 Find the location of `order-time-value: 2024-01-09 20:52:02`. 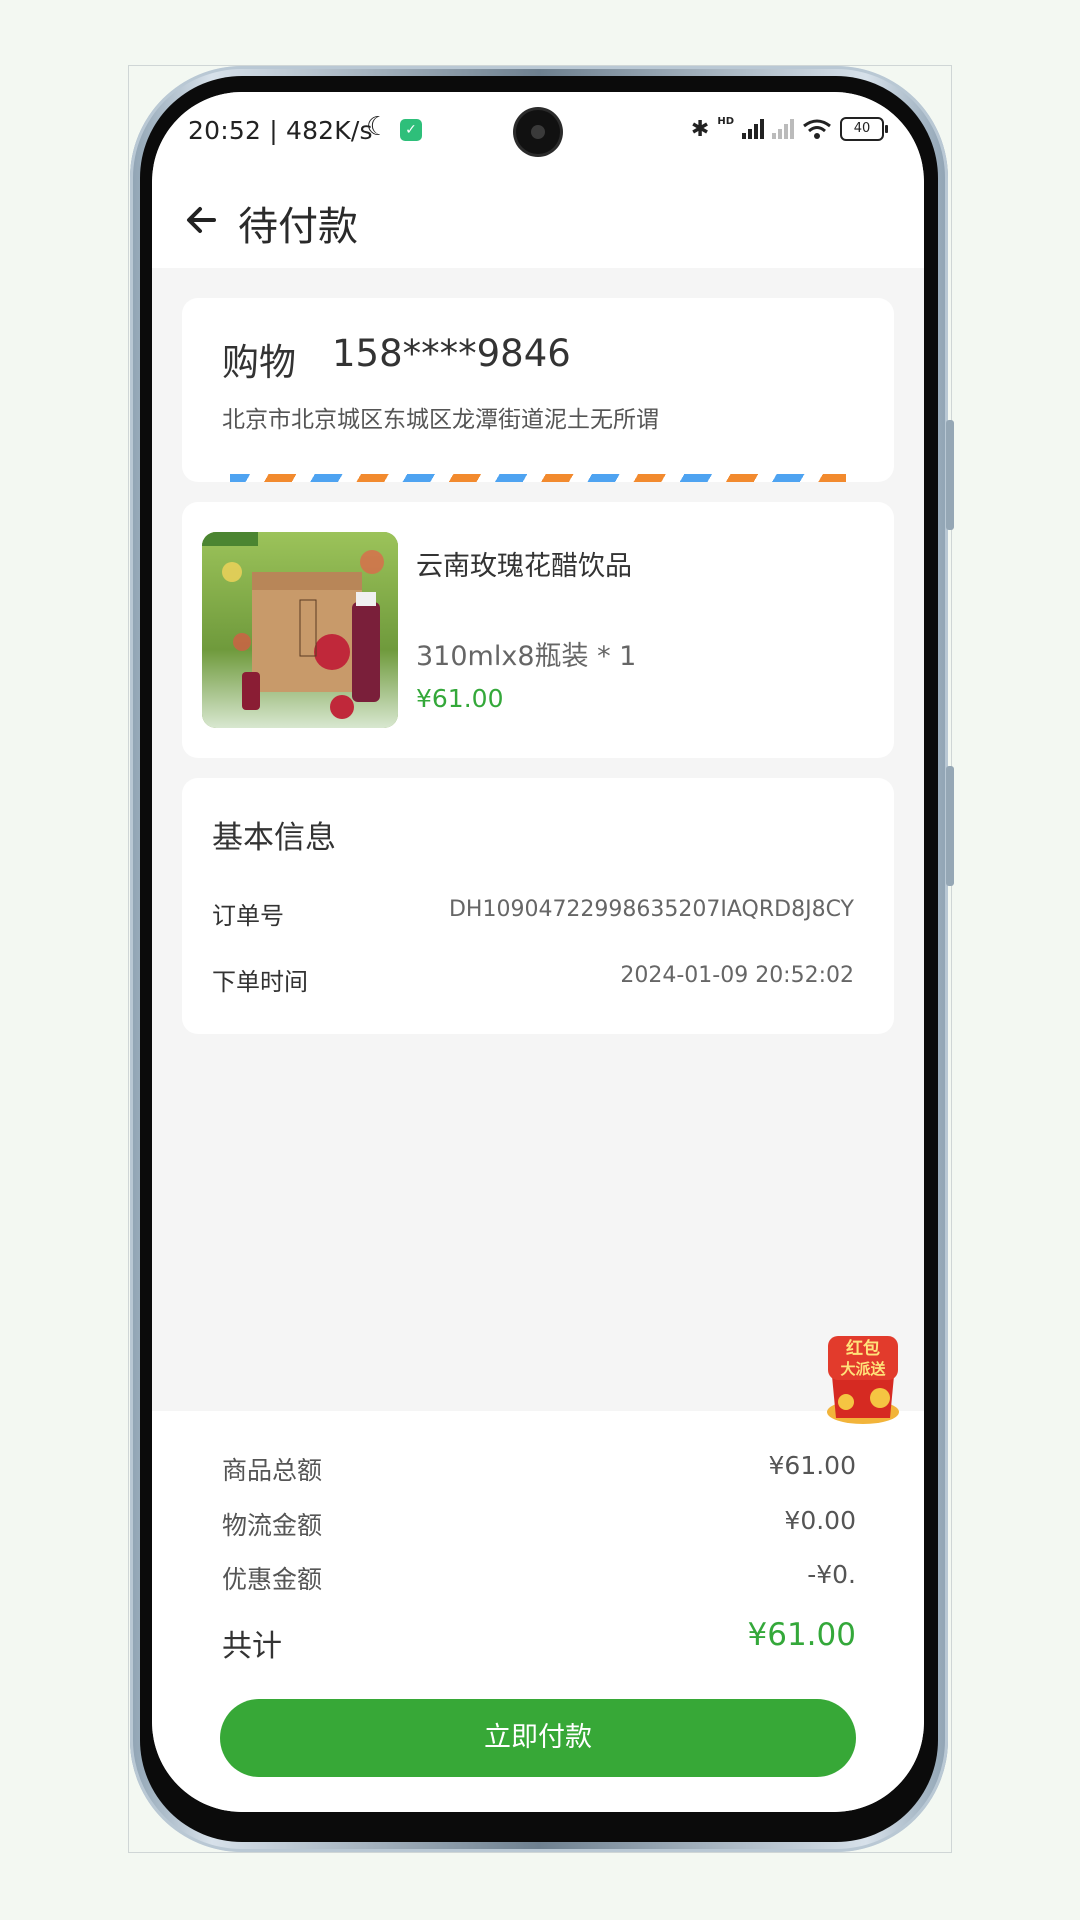

order-time-value: 2024-01-09 20:52:02 is located at coordinates (737, 975).